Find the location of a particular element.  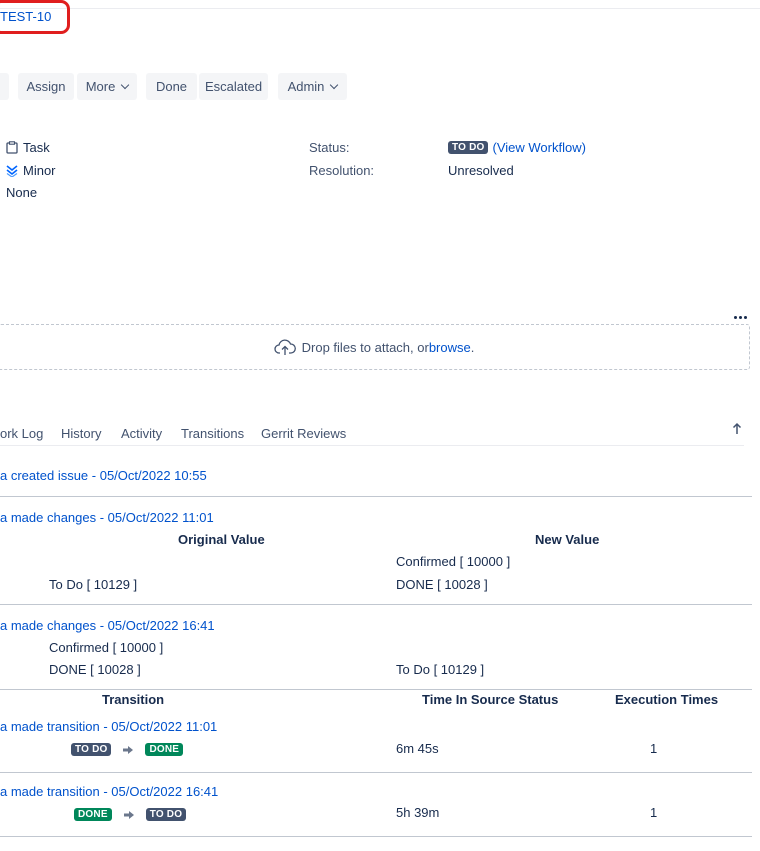

tab-transitions: Transitions is located at coordinates (212, 433).